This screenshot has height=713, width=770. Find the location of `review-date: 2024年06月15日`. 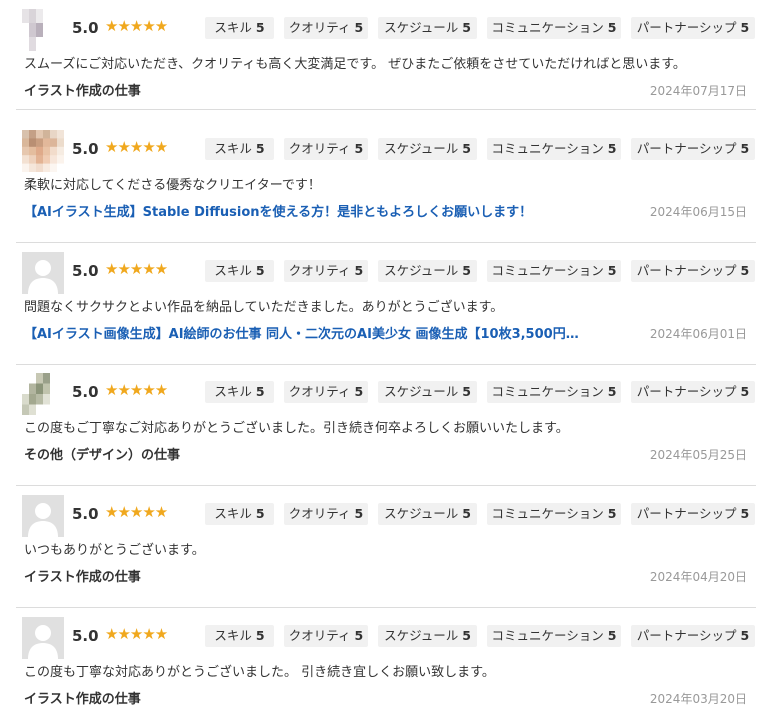

review-date: 2024年06月15日 is located at coordinates (698, 212).